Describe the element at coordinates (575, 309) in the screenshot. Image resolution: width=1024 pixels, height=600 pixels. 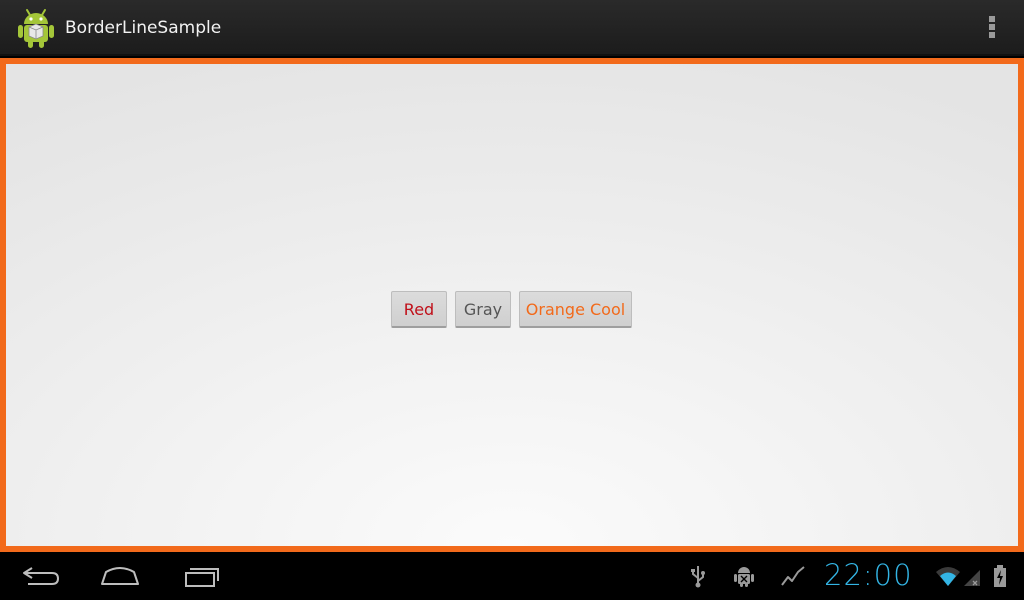
I see `orange-cool-button: Orange Cool` at that location.